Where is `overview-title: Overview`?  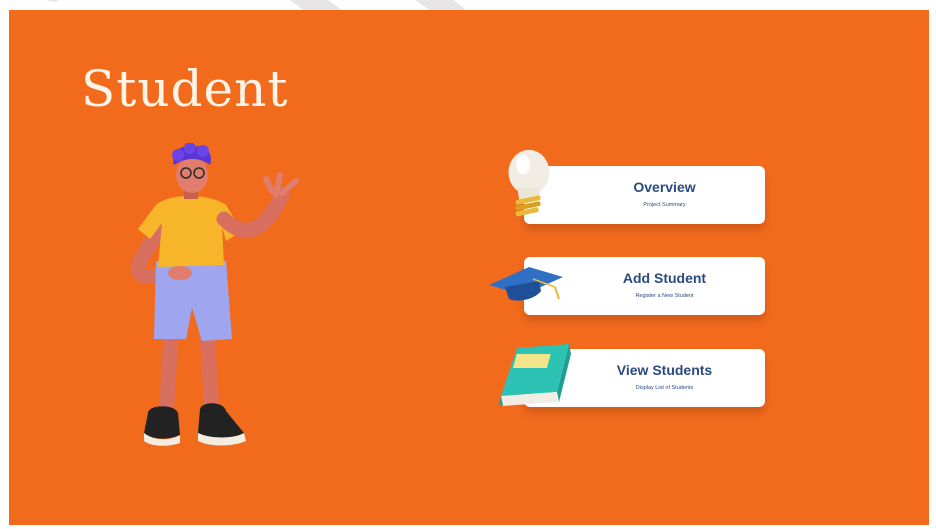 overview-title: Overview is located at coordinates (664, 187).